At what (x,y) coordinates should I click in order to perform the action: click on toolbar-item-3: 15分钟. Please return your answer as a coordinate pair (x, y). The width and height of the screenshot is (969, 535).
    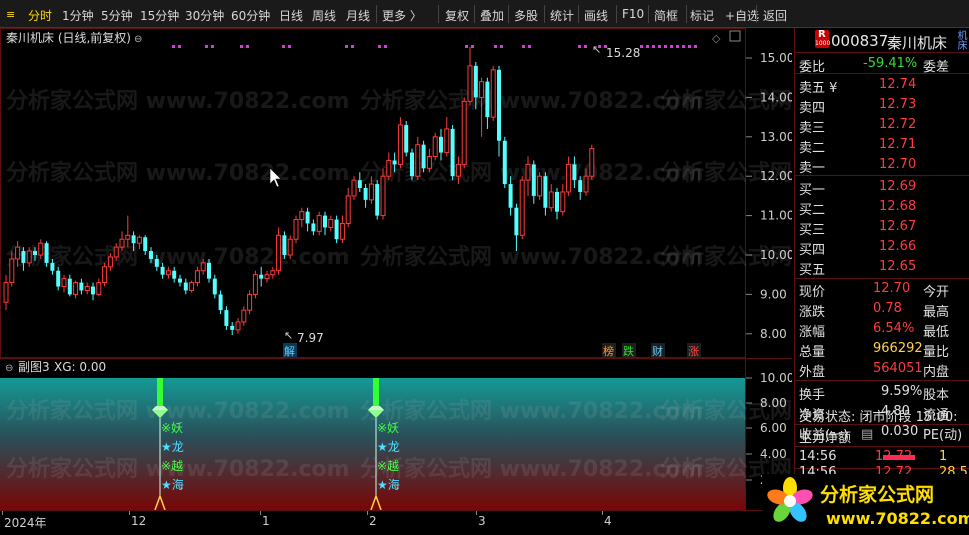
    Looking at the image, I should click on (159, 15).